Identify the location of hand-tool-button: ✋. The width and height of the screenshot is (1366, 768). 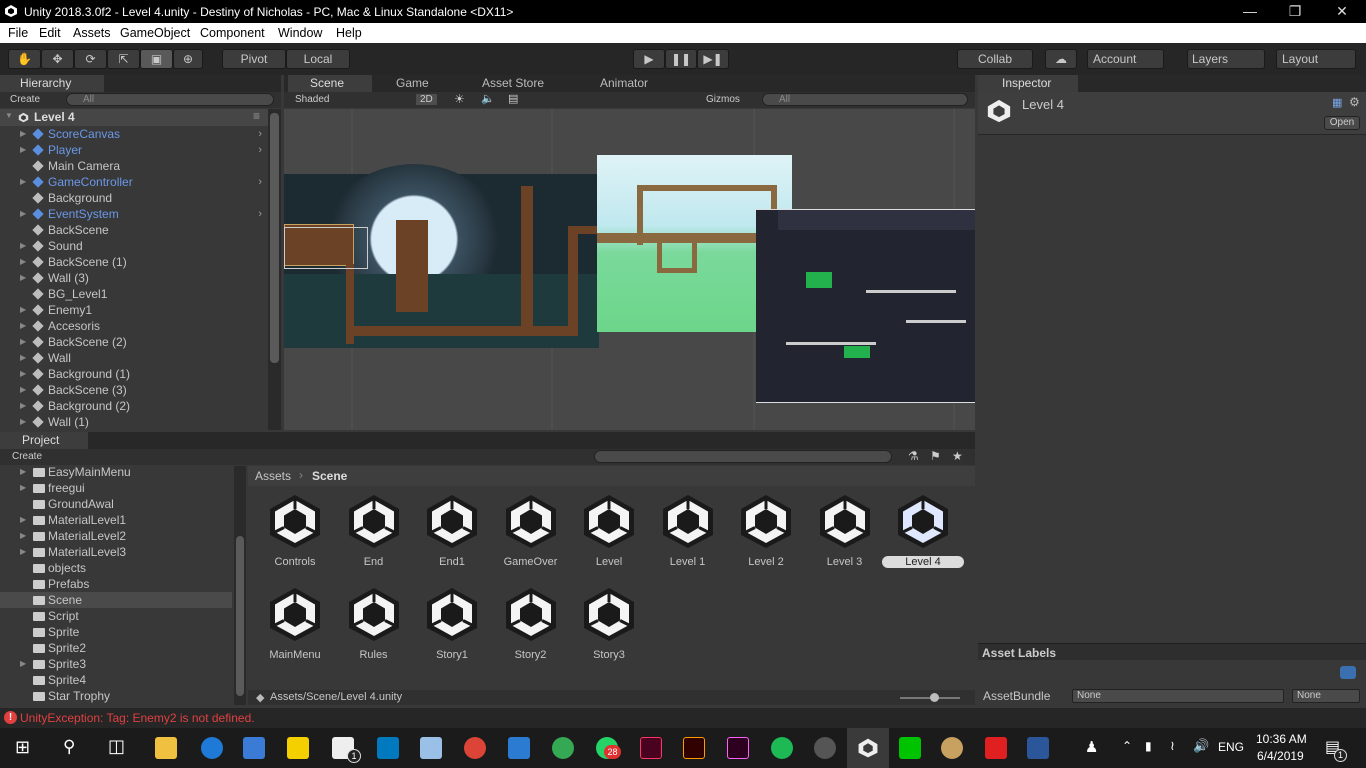
(24, 59).